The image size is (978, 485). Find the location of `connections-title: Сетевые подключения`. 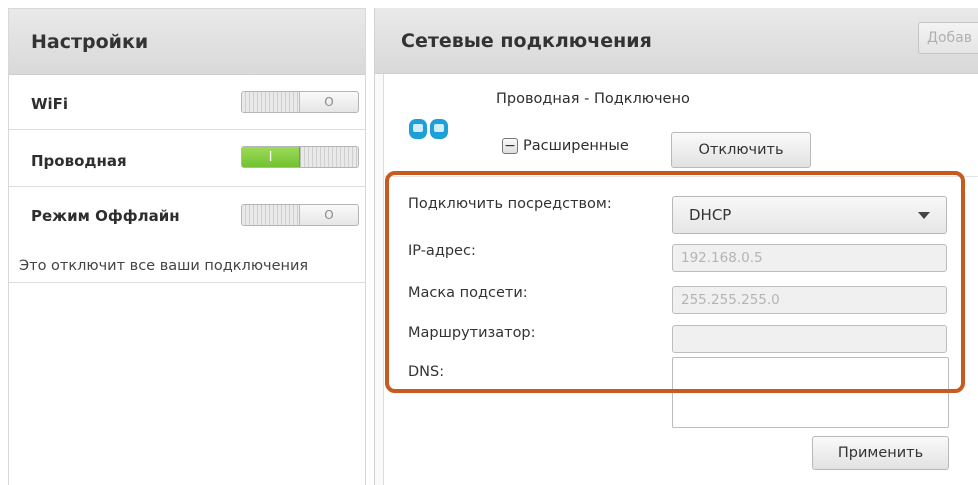

connections-title: Сетевые подключения is located at coordinates (526, 40).